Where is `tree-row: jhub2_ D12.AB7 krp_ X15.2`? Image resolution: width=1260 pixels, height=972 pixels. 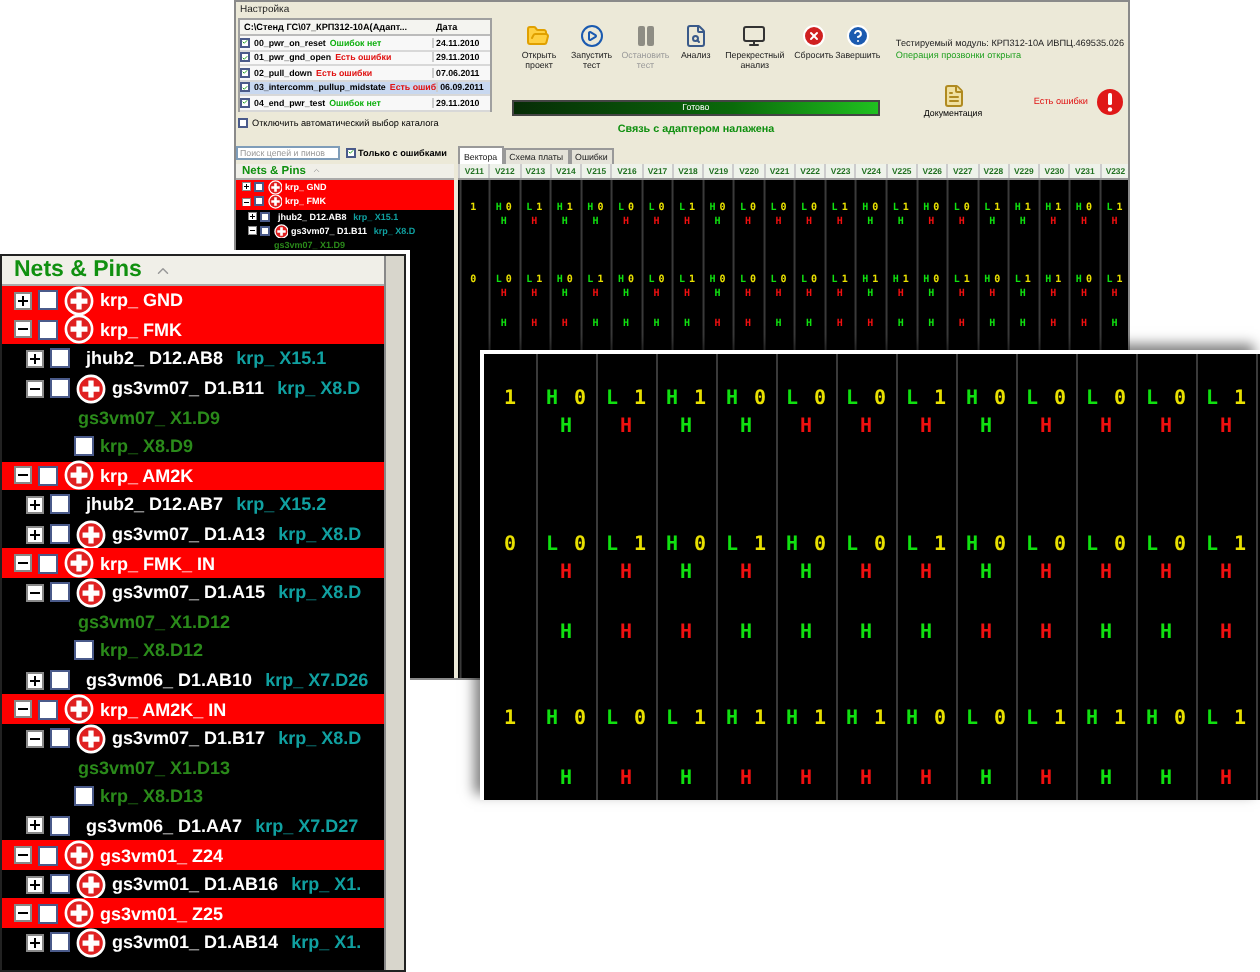
tree-row: jhub2_ D12.AB7 krp_ X15.2 is located at coordinates (193, 505).